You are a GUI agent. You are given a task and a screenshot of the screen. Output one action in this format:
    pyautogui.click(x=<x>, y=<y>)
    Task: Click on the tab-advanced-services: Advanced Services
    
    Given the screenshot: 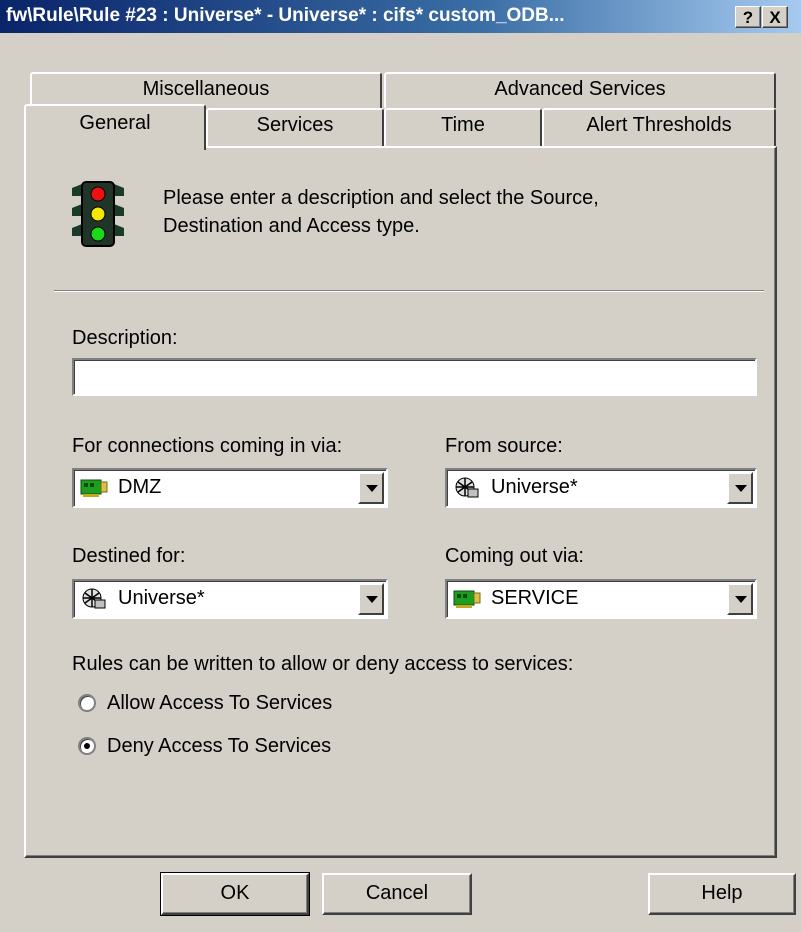 What is the action you would take?
    pyautogui.click(x=580, y=90)
    